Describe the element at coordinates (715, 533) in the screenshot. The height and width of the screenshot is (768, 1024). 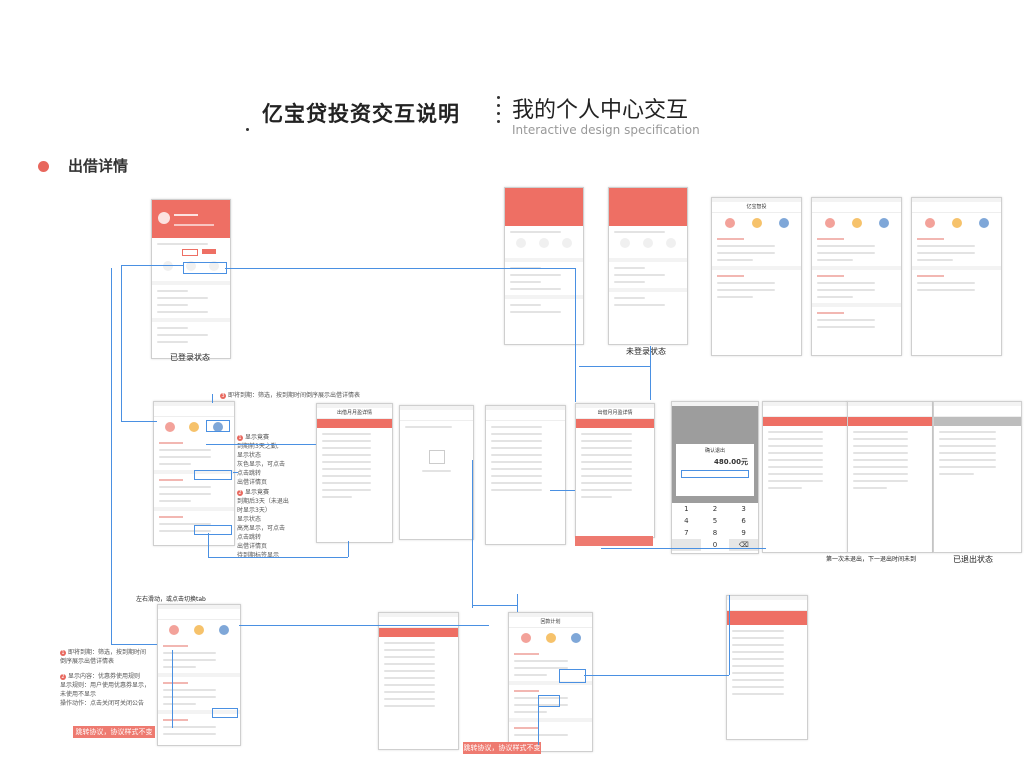
I see `key-8: 8` at that location.